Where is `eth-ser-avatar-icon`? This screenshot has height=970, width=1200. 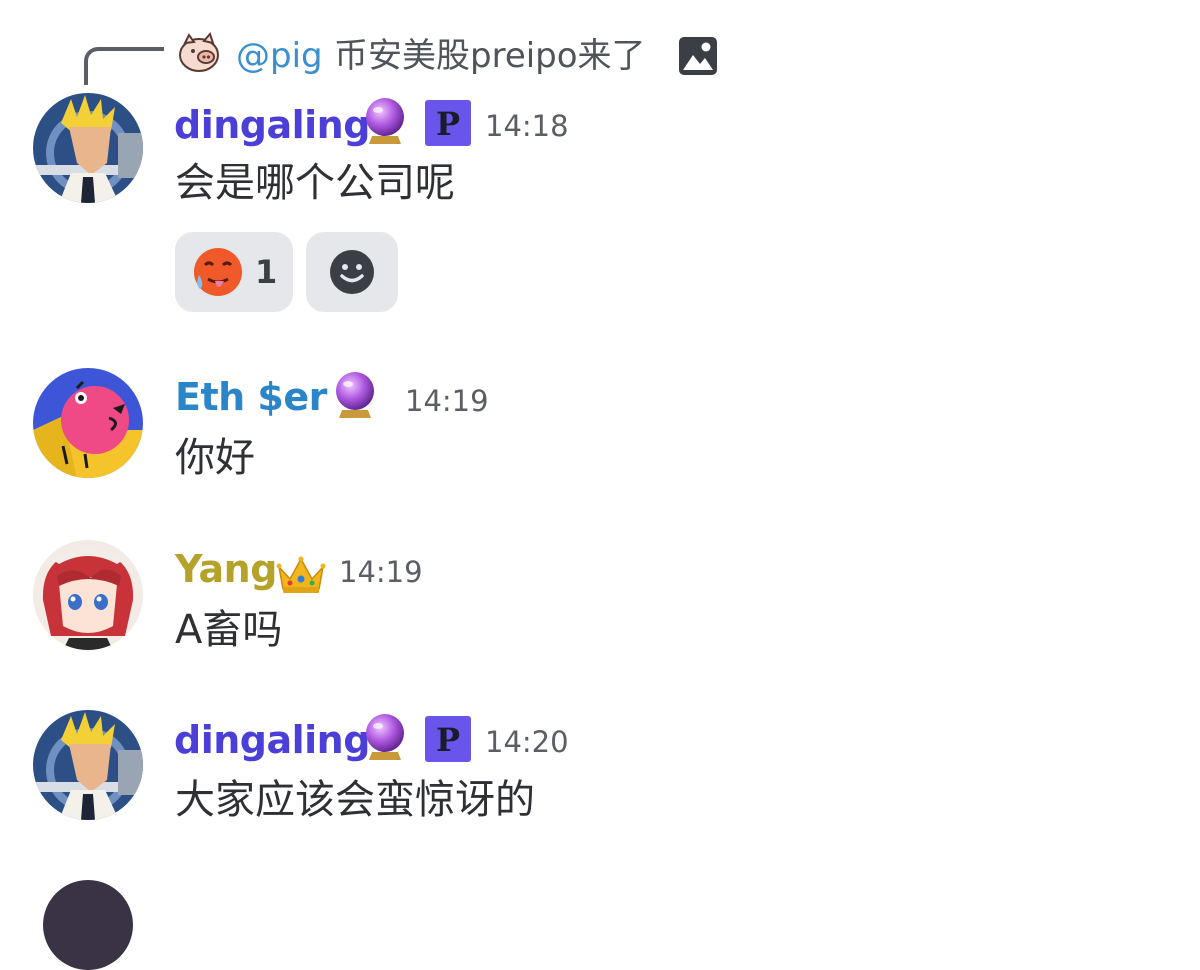 eth-ser-avatar-icon is located at coordinates (88, 423).